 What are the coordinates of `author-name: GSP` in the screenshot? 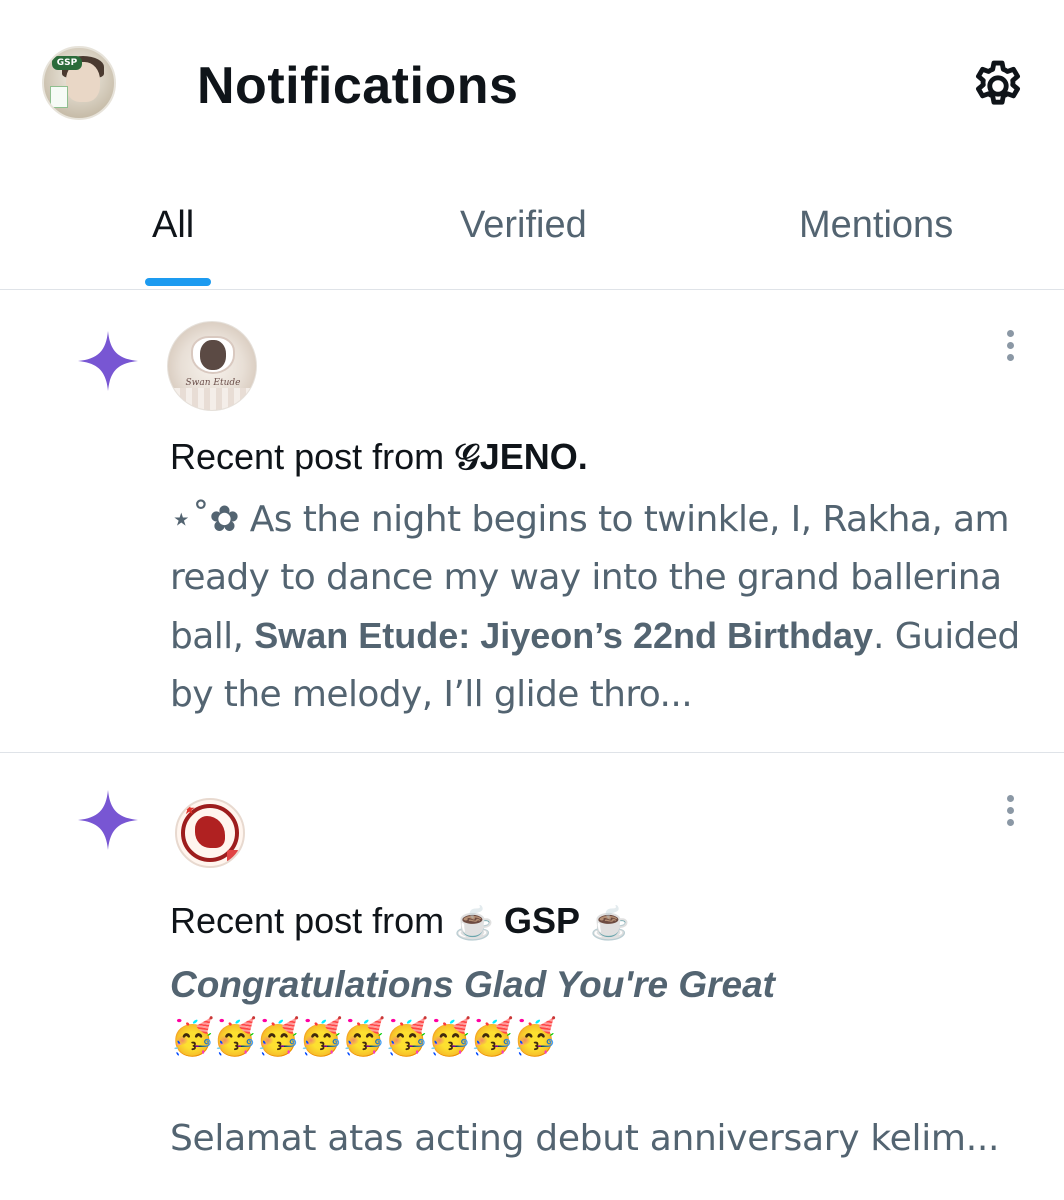 It's located at (542, 920).